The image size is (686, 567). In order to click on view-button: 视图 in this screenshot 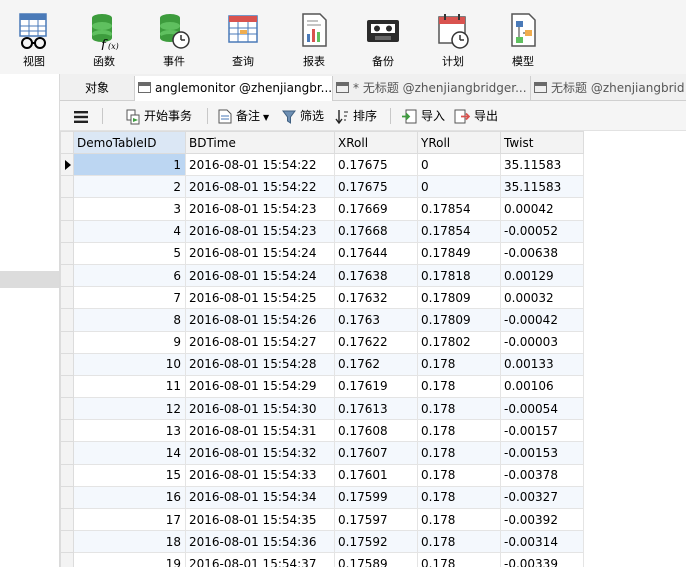, I will do `click(34, 41)`.